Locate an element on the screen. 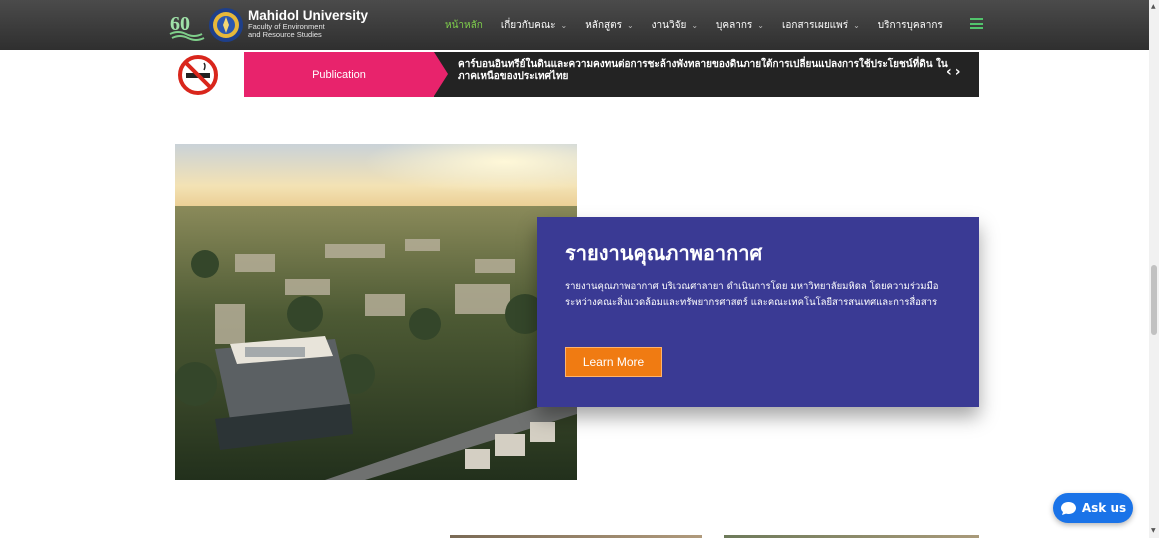 Image resolution: width=1159 pixels, height=538 pixels. scrollbar-thumb is located at coordinates (1154, 300).